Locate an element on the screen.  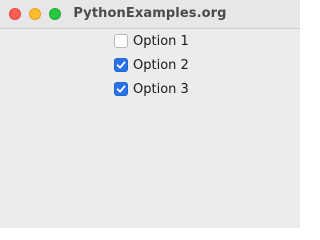
checkbox-2-label: Option 2 is located at coordinates (161, 65).